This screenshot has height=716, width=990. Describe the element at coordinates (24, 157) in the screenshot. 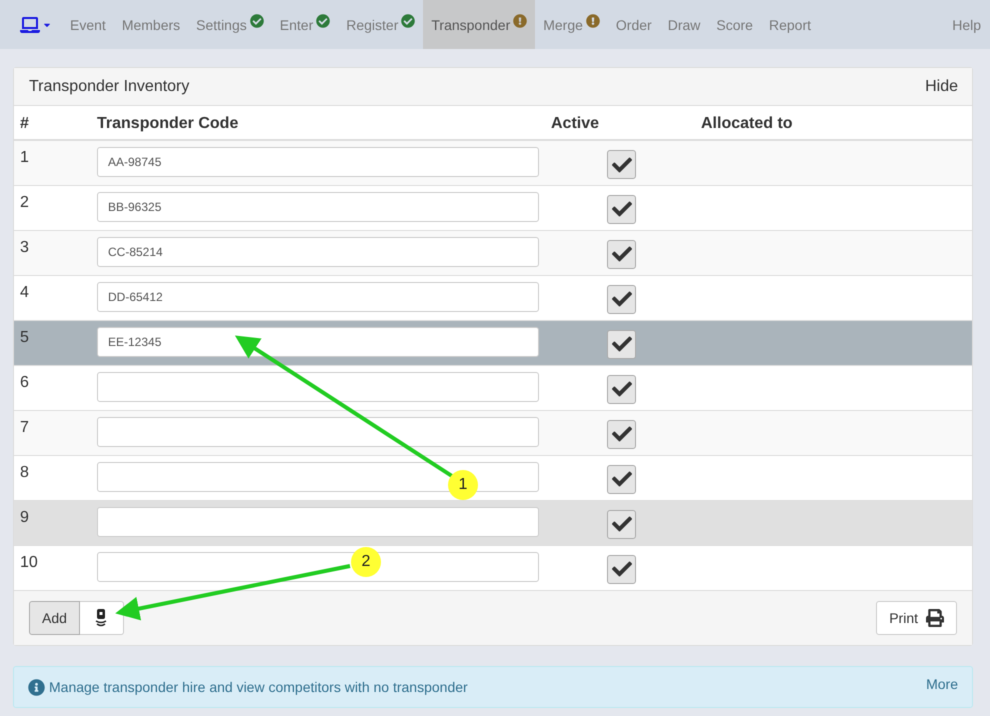

I see `row-number: 1` at that location.